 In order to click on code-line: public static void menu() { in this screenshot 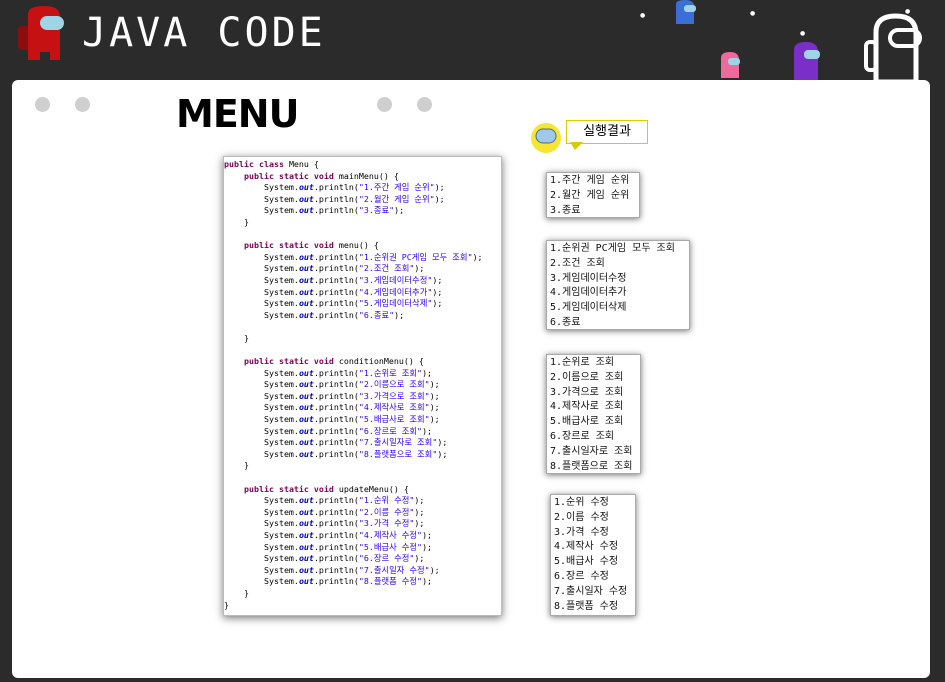, I will do `click(362, 246)`.